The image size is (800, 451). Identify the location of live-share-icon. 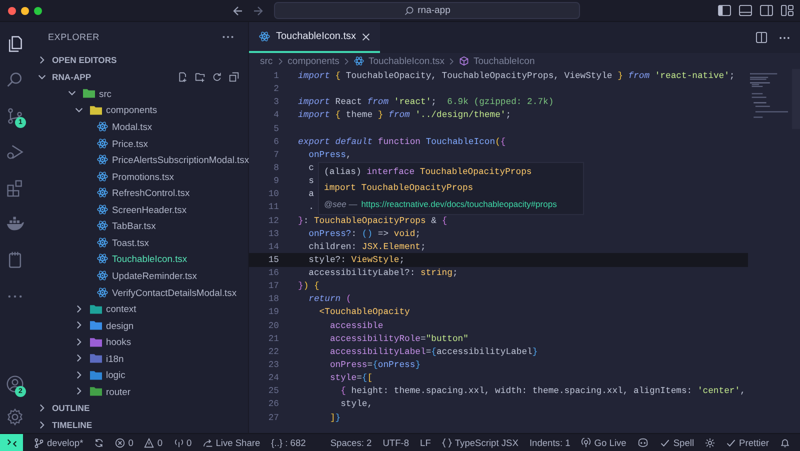
(207, 443).